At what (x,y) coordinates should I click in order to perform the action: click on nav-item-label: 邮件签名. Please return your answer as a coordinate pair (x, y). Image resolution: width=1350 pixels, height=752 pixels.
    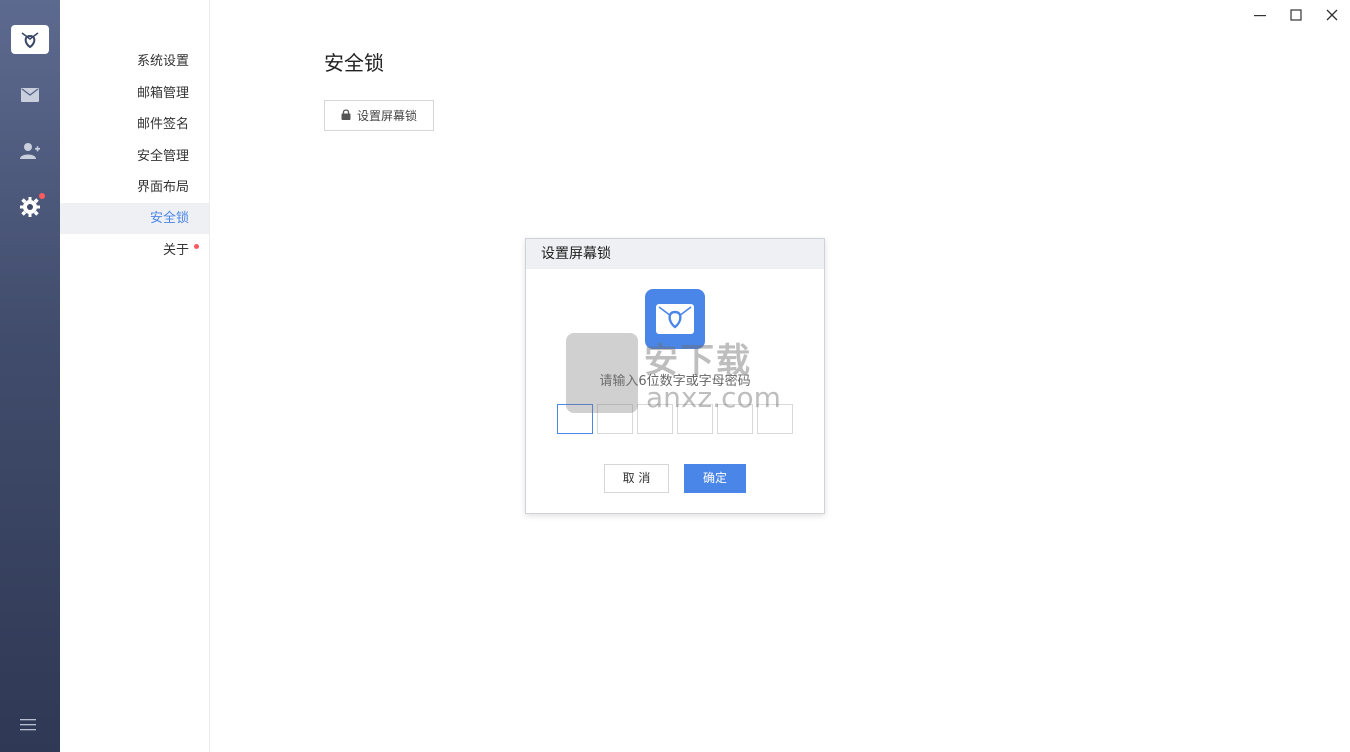
    Looking at the image, I should click on (162, 124).